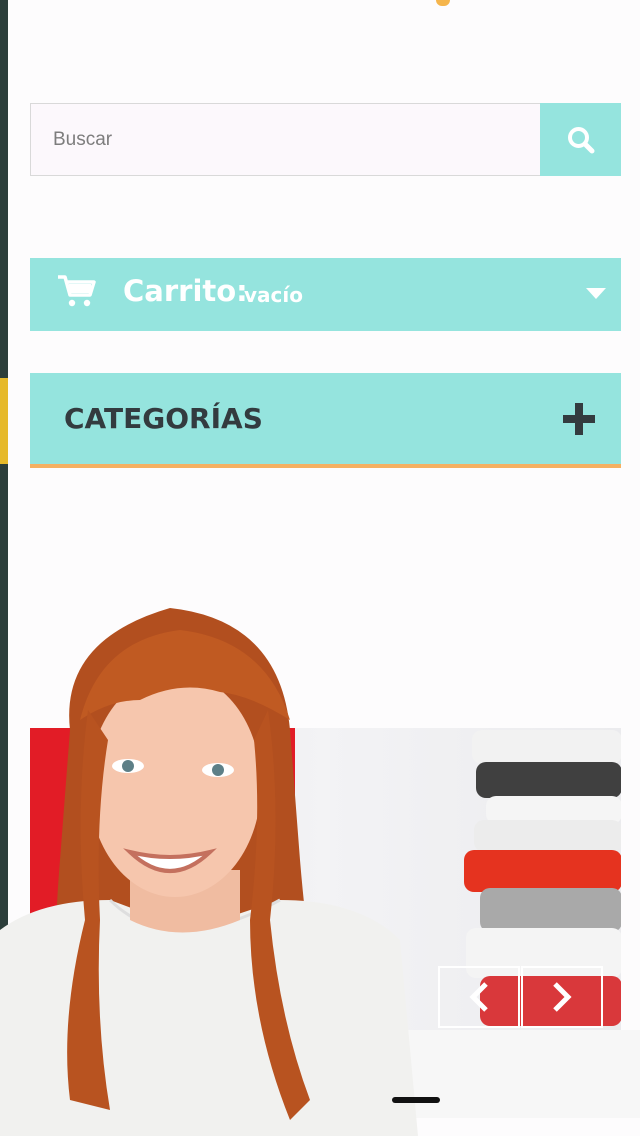  I want to click on chevron-left-icon, so click(478, 997).